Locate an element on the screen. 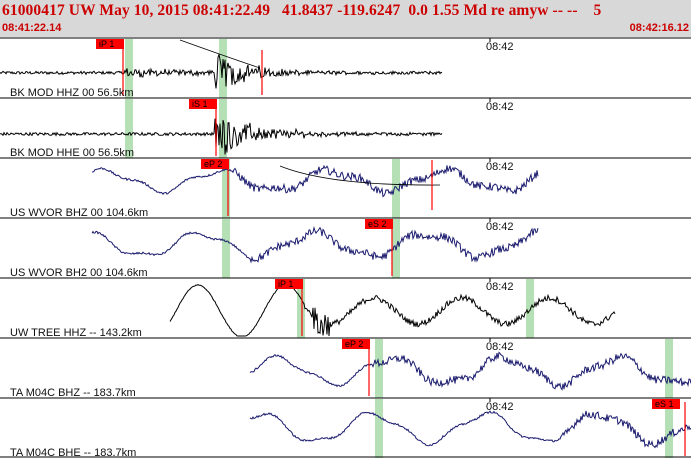  channel-label: TA M04C BHZ -- 183.7km is located at coordinates (73, 393).